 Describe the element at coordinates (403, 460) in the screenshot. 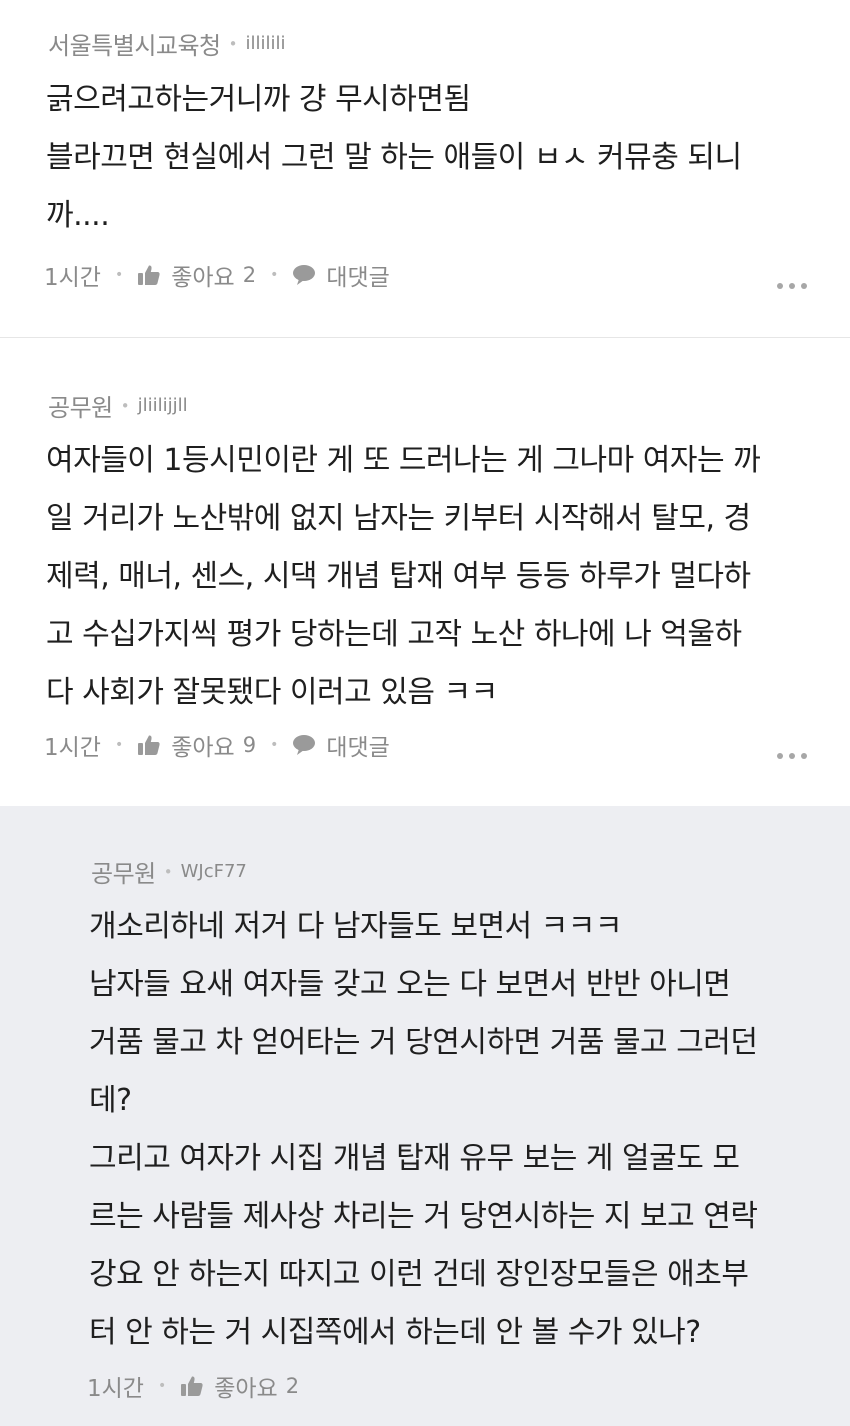

I see `comment-line: 여자들이 1등시민이란 게 또 드러나는 게 그나마 여자는 까` at that location.